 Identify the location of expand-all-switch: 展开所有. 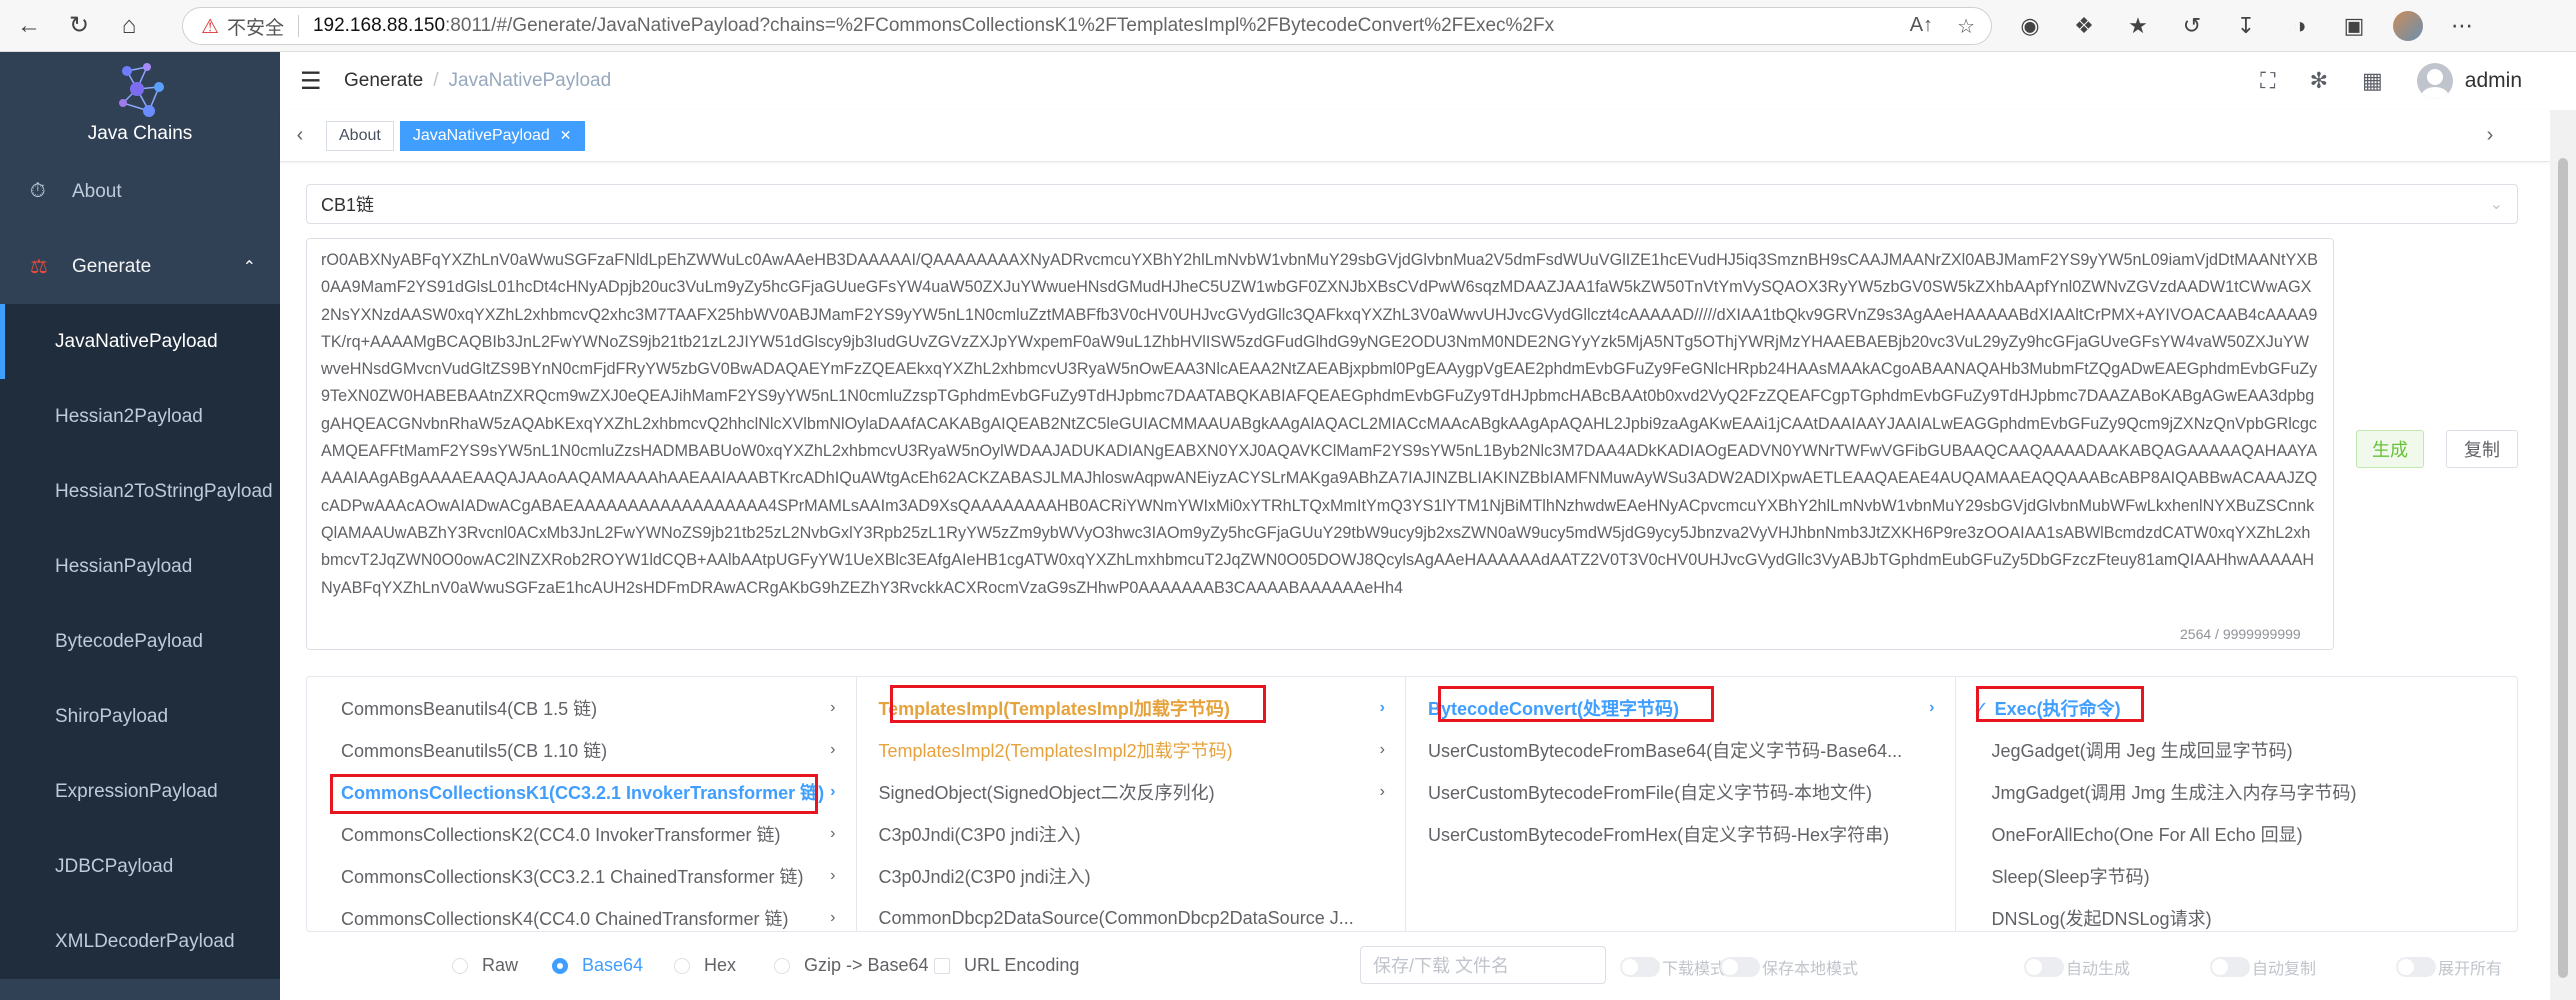
(2449, 967).